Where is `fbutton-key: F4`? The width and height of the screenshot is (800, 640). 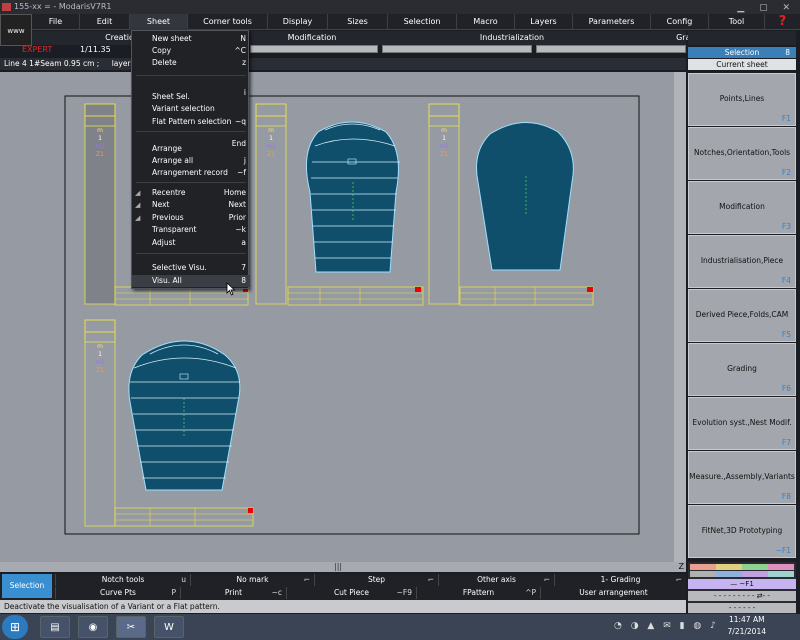
fbutton-key: F4 is located at coordinates (786, 280).